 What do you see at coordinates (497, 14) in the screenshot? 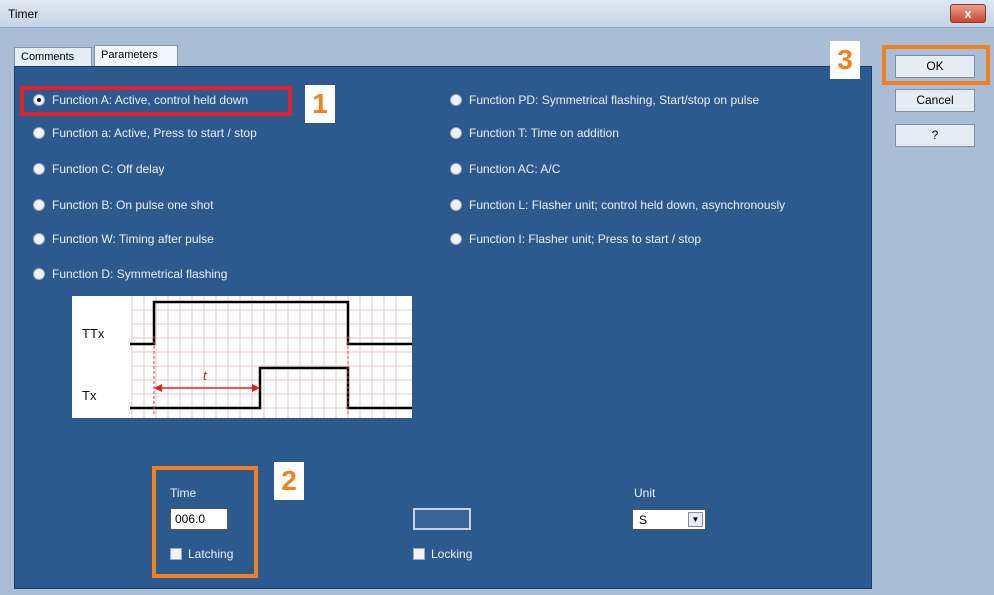
I see `title-bar: Timer x` at bounding box center [497, 14].